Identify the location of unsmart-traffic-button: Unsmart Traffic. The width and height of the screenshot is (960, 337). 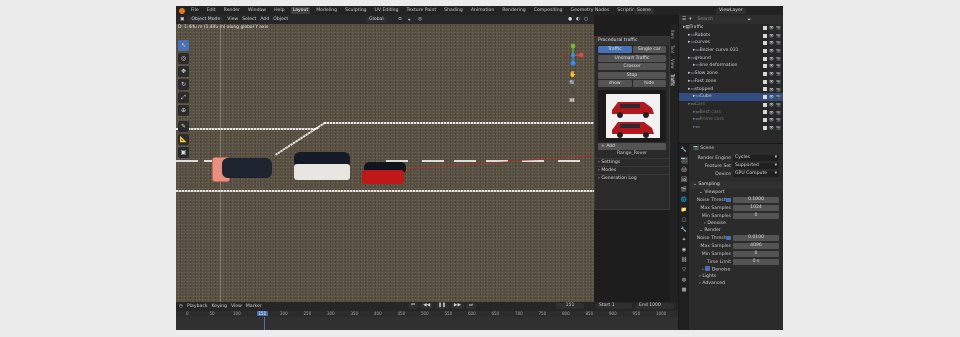
(632, 58).